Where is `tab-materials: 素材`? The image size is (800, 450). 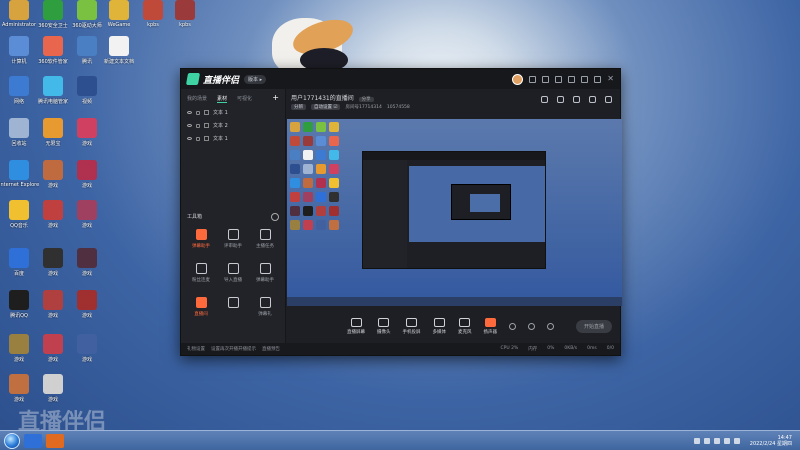
tab-materials: 素材 is located at coordinates (222, 99).